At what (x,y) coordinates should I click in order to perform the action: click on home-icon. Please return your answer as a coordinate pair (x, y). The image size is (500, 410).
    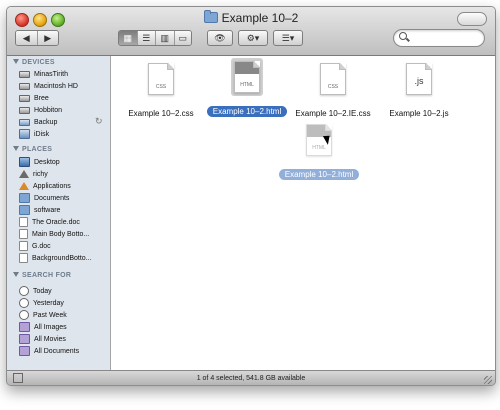
    Looking at the image, I should click on (24, 174).